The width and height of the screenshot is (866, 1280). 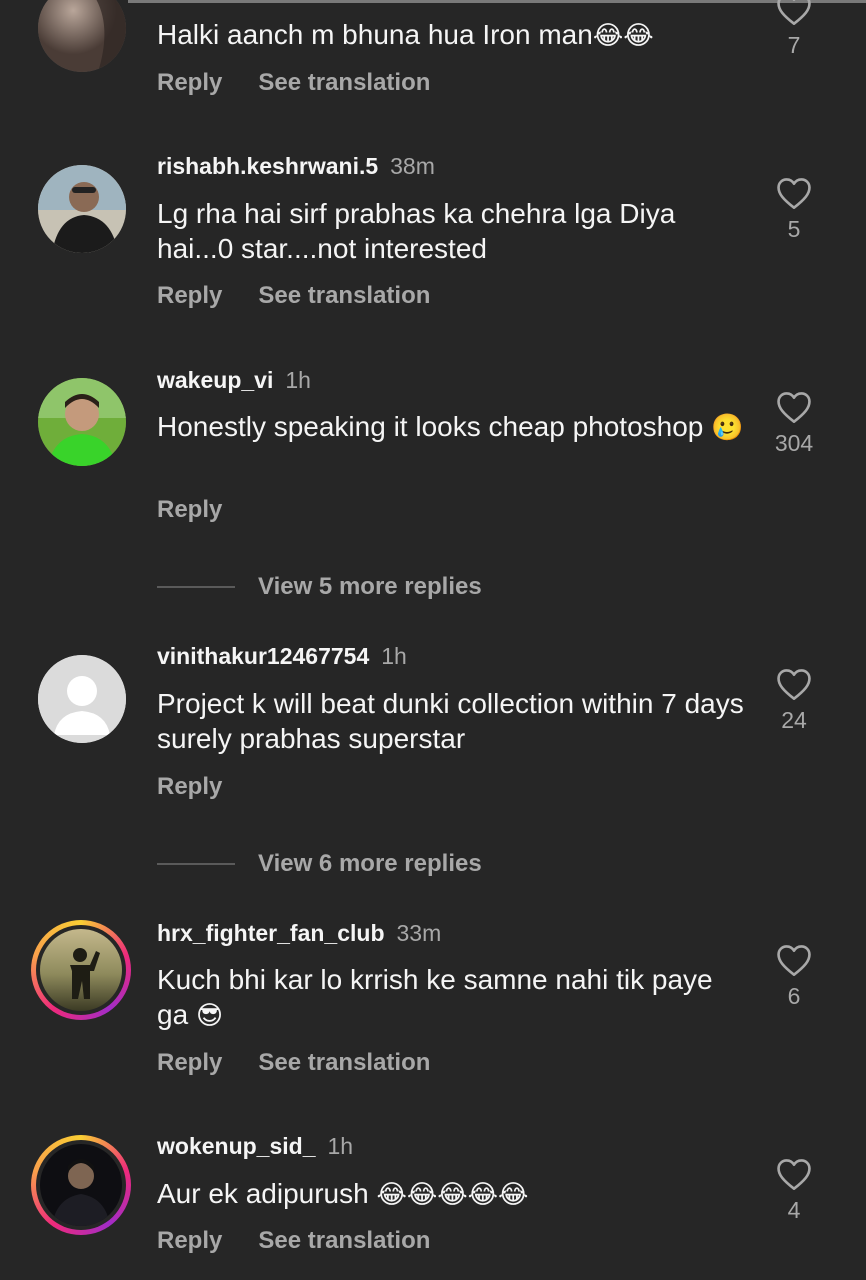 What do you see at coordinates (405, 35) in the screenshot?
I see `comment-text: Halki aanch m bhuna hua Iron man😂😂` at bounding box center [405, 35].